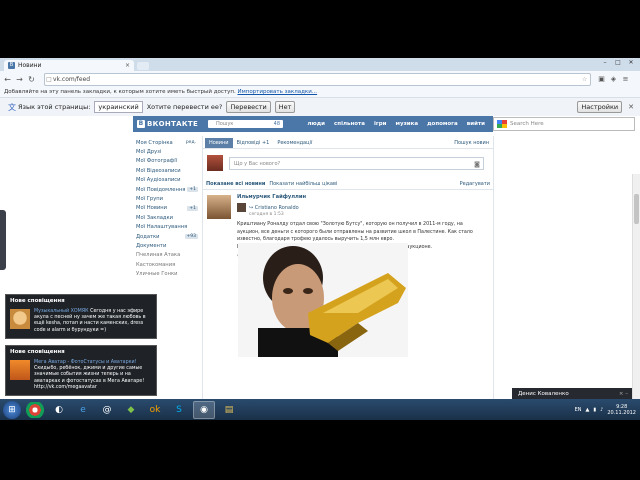 This screenshot has width=640, height=480. What do you see at coordinates (241, 207) in the screenshot?
I see `shared-avatar` at bounding box center [241, 207].